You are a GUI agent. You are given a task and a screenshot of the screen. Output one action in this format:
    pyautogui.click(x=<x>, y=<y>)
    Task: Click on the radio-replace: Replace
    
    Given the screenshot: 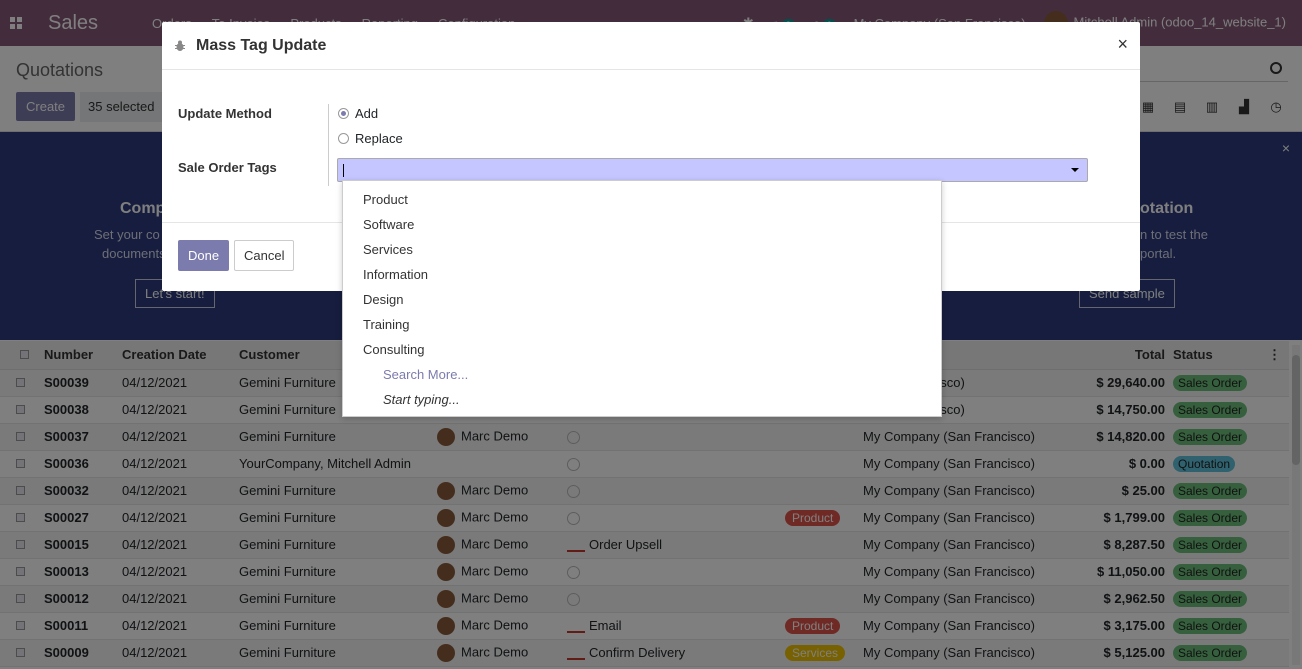 What is the action you would take?
    pyautogui.click(x=370, y=138)
    